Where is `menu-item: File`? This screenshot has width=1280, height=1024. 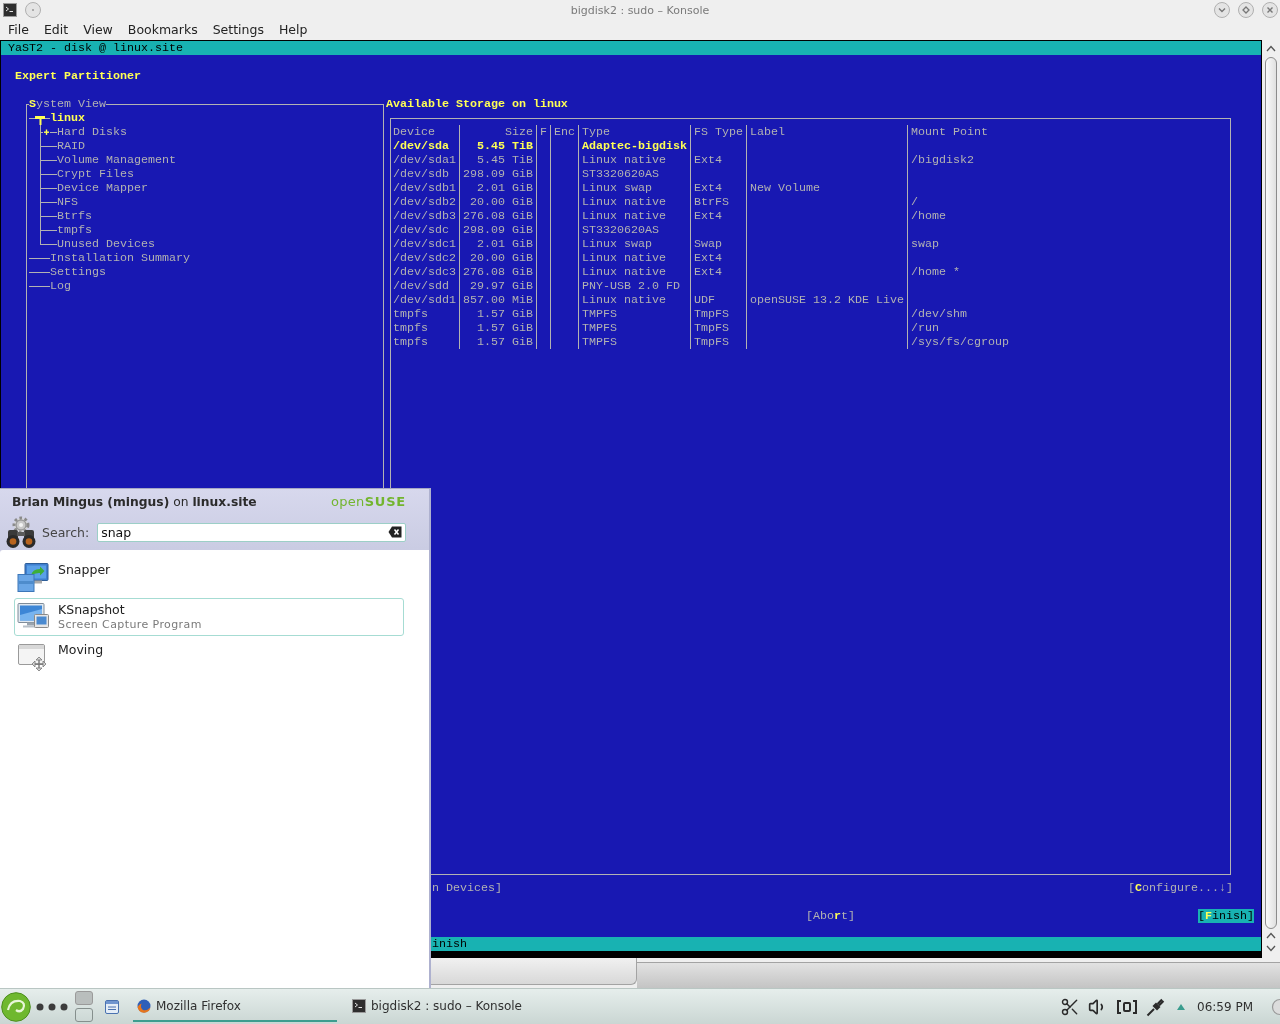
menu-item: File is located at coordinates (18, 30).